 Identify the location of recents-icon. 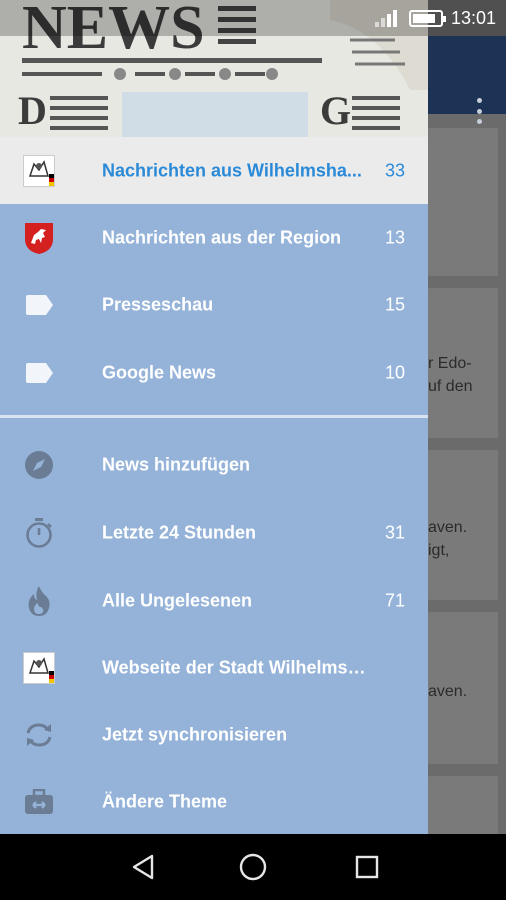
(367, 867).